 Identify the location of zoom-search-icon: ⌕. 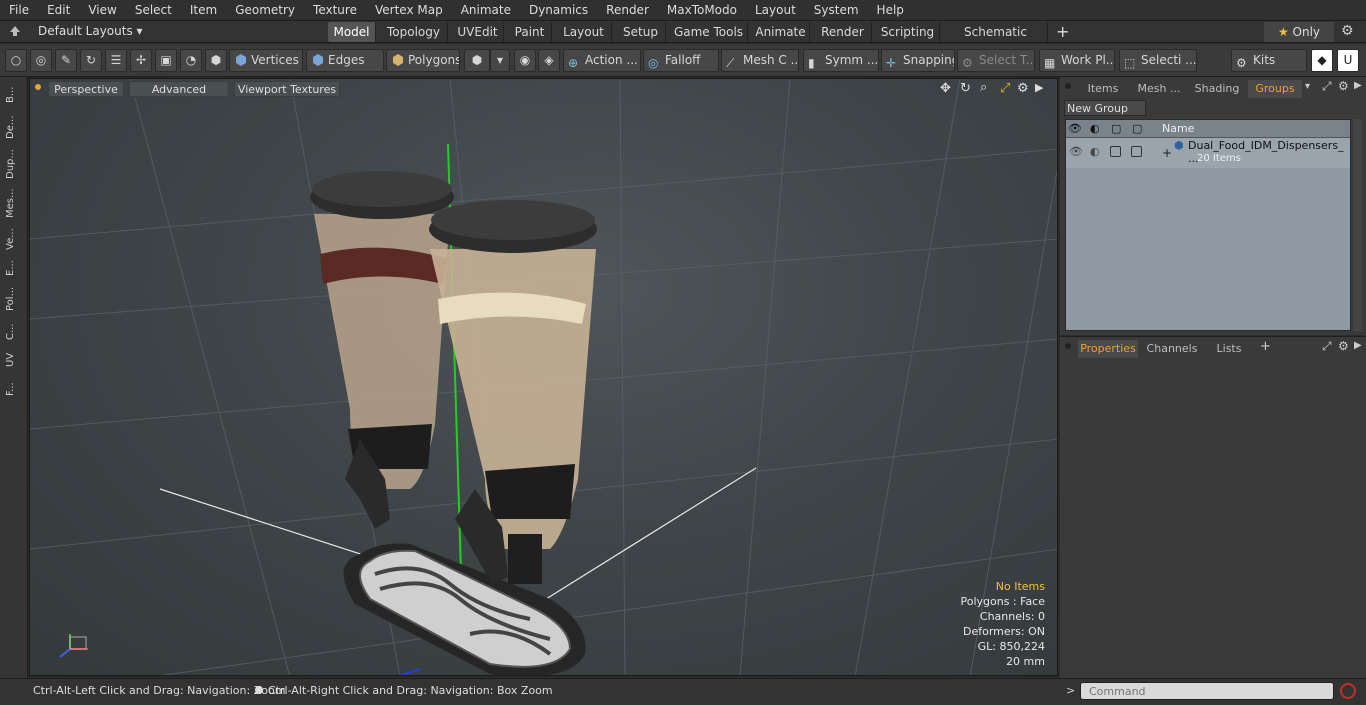
(983, 87).